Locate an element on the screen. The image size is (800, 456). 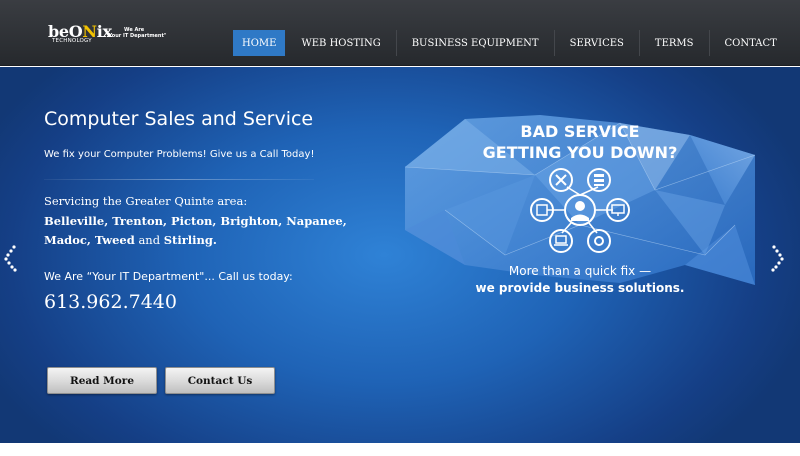
hero-title: Computer Sales and Service is located at coordinates (179, 119).